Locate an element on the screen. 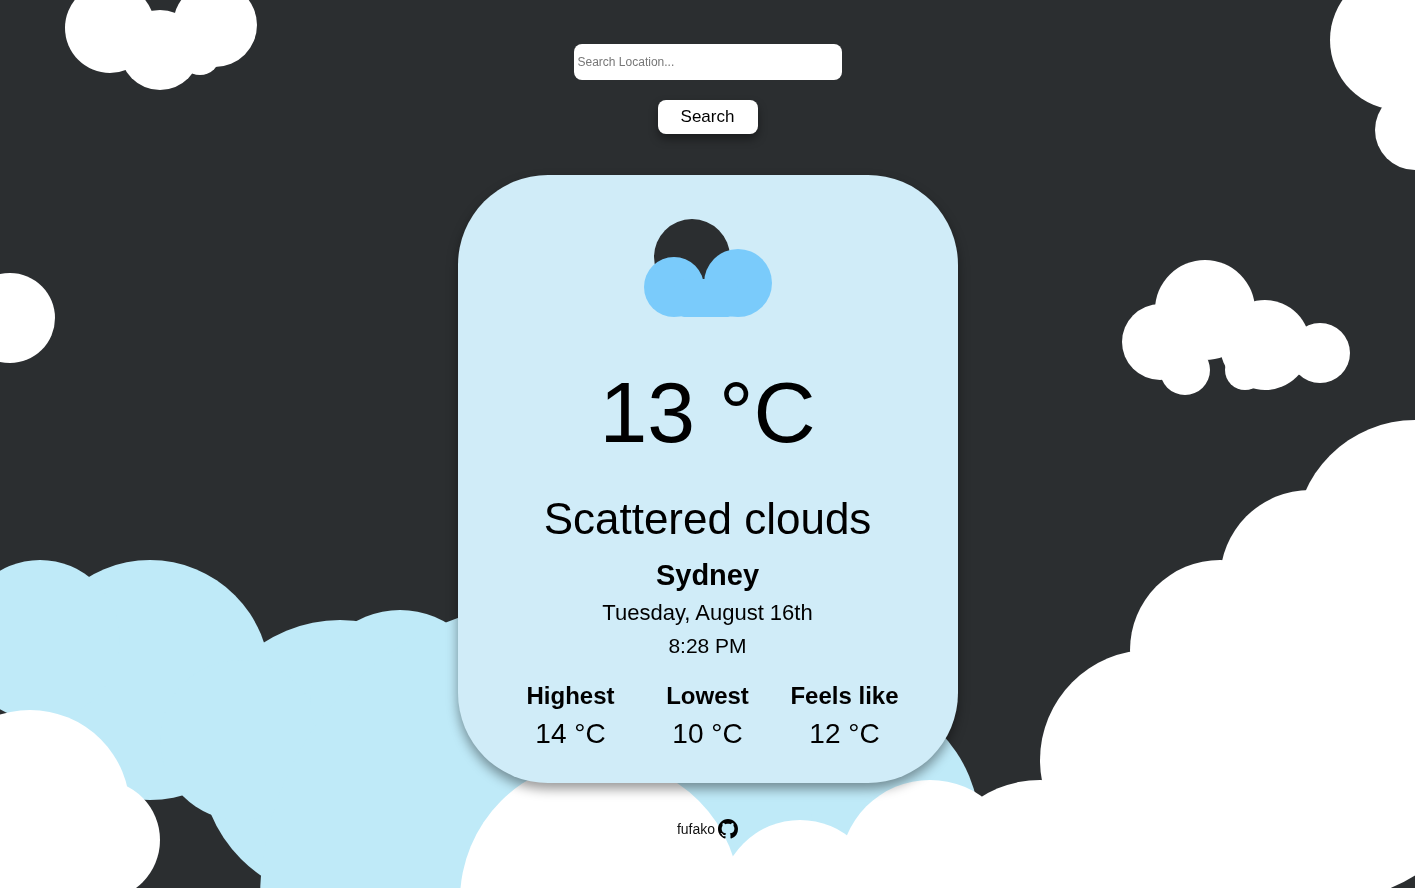  stat-value: 10 °C is located at coordinates (707, 734).